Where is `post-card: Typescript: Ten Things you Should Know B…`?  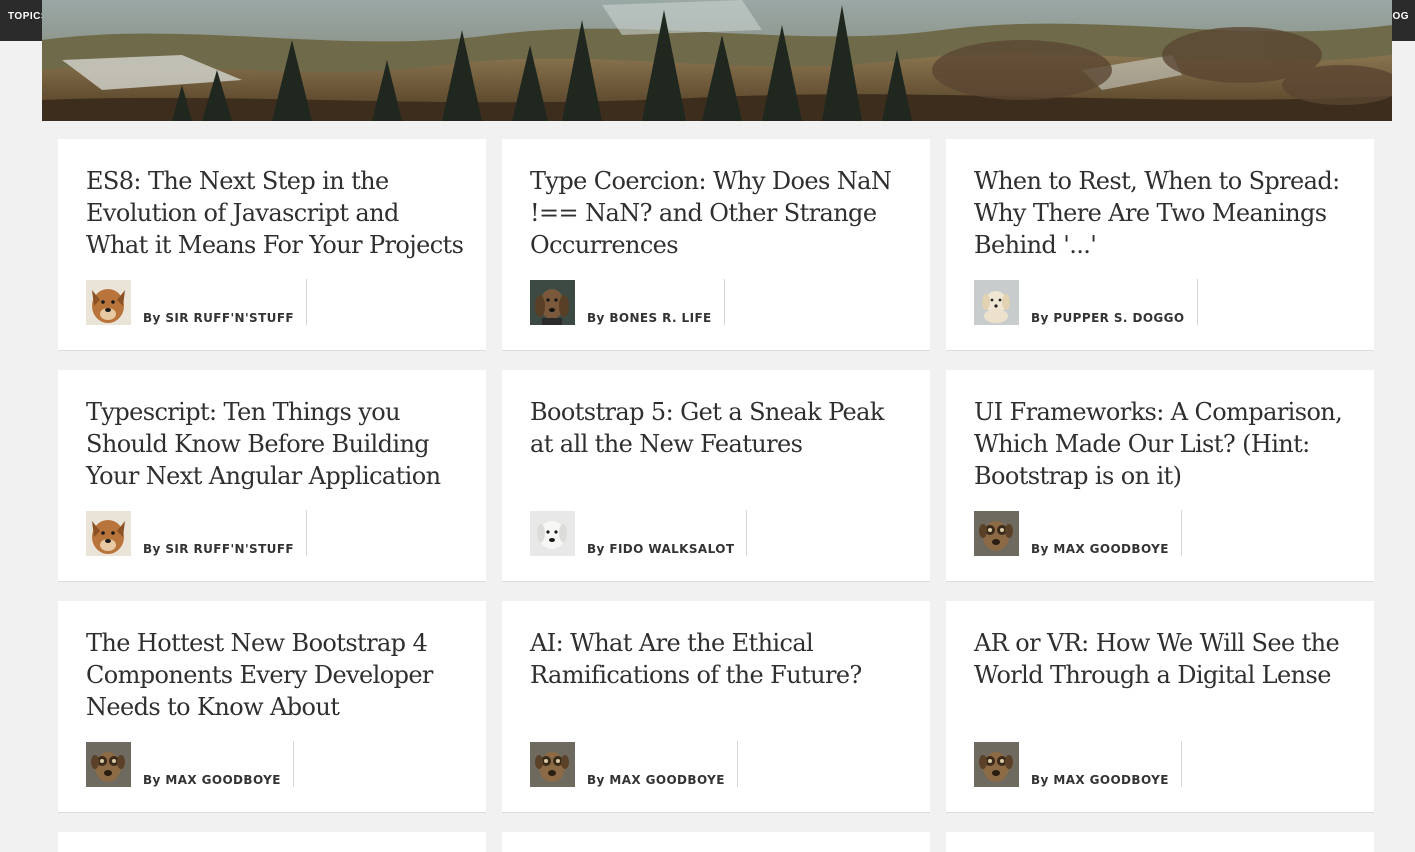 post-card: Typescript: Ten Things you Should Know B… is located at coordinates (272, 476).